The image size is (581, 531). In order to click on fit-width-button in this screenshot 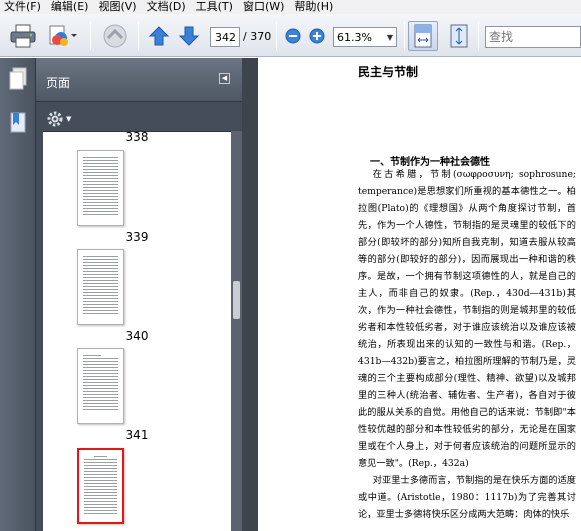, I will do `click(423, 36)`.